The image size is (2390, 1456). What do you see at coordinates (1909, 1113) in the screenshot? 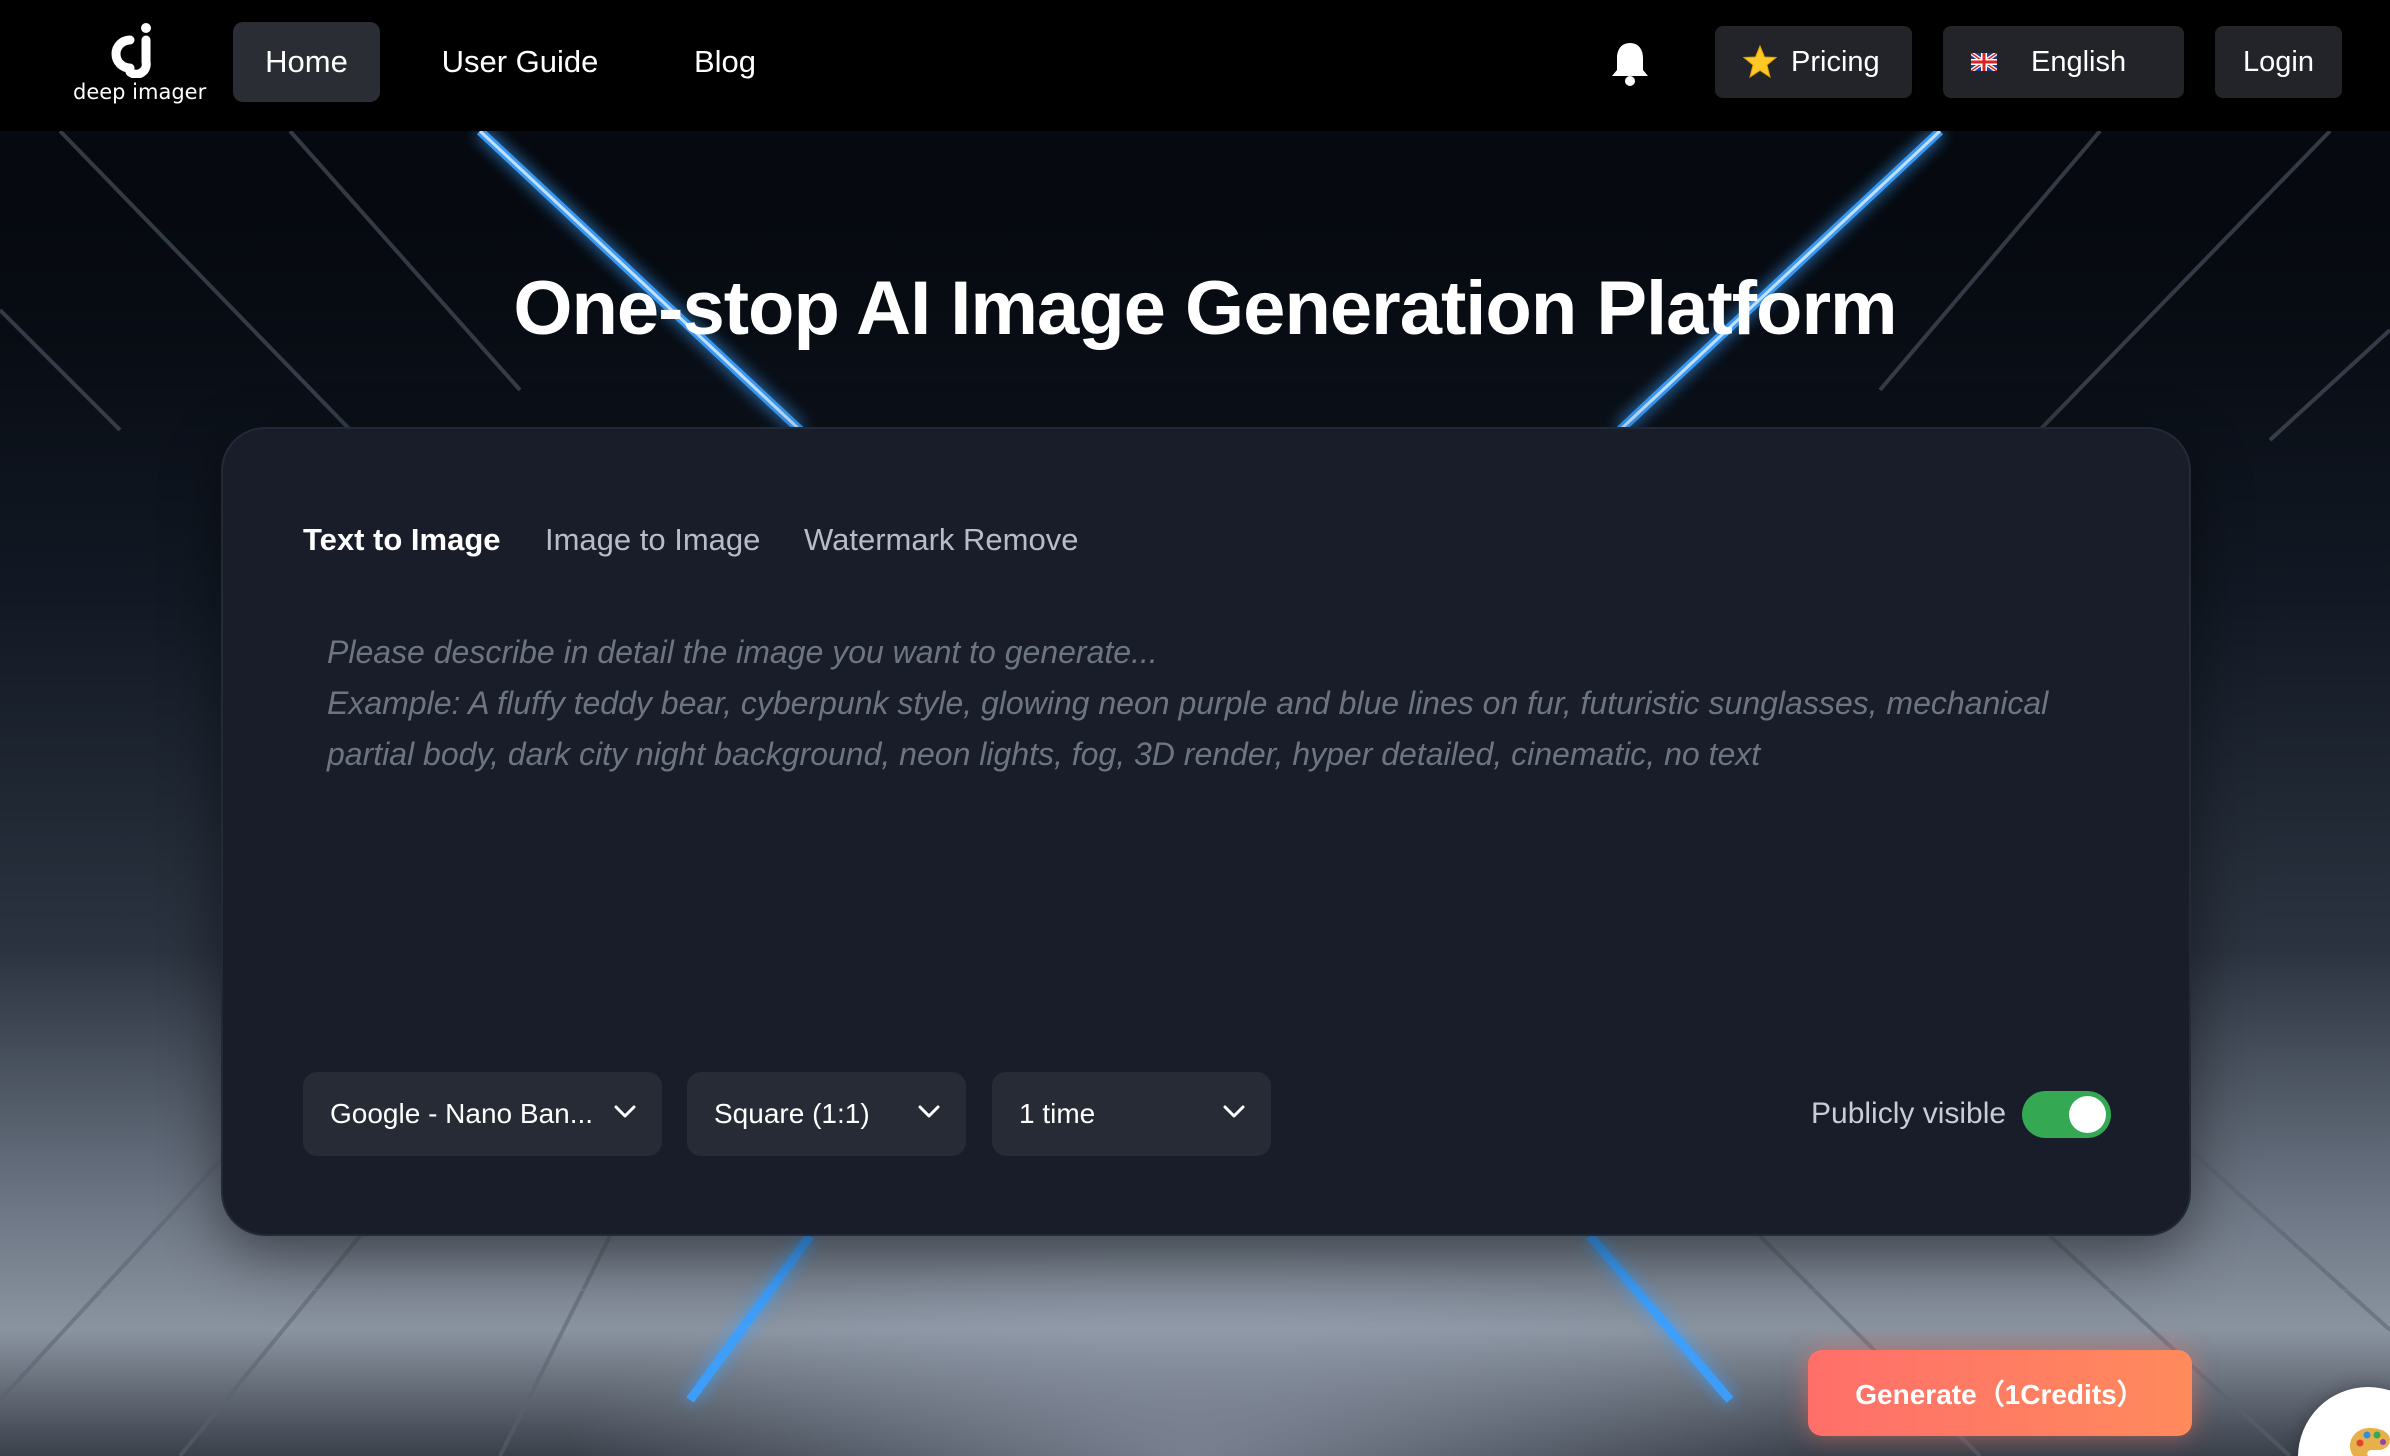
I see `public-visibility-label: Publicly visible` at bounding box center [1909, 1113].